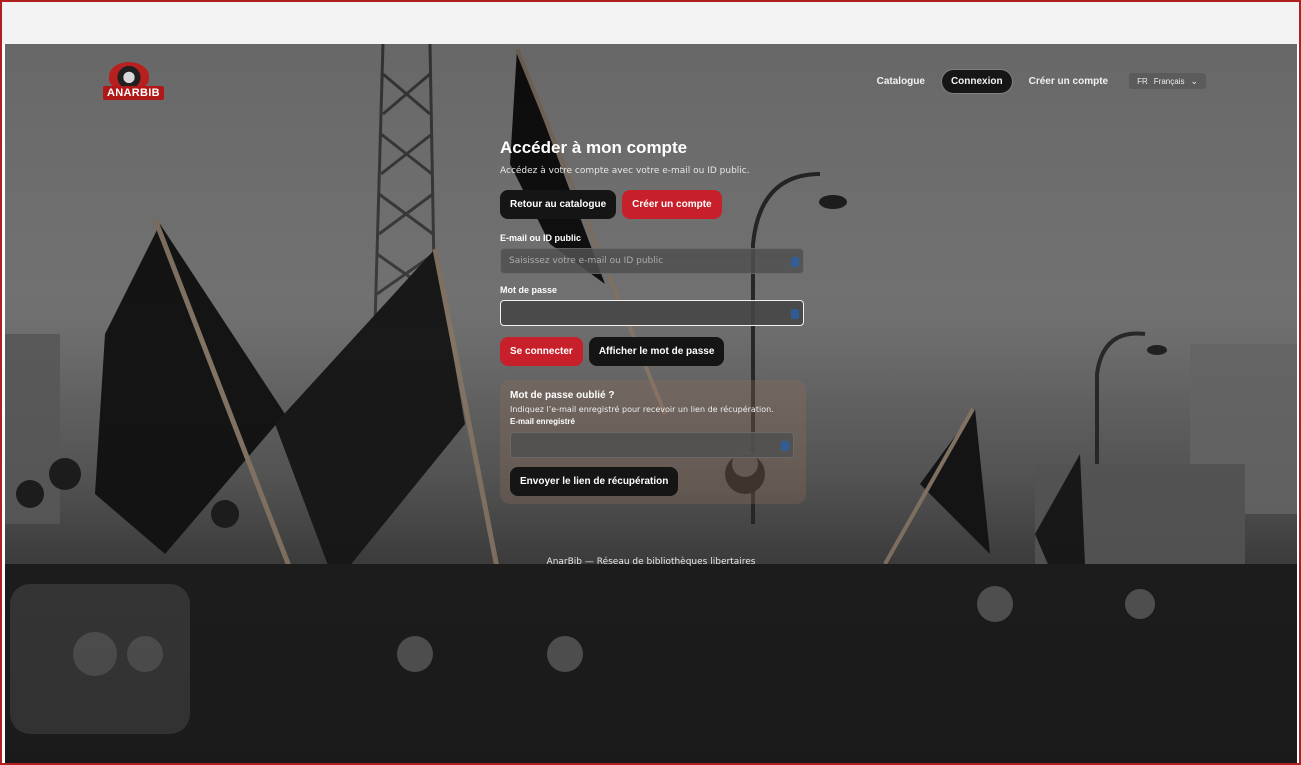  What do you see at coordinates (1194, 80) in the screenshot?
I see `chevron-down-icon: ⌄` at bounding box center [1194, 80].